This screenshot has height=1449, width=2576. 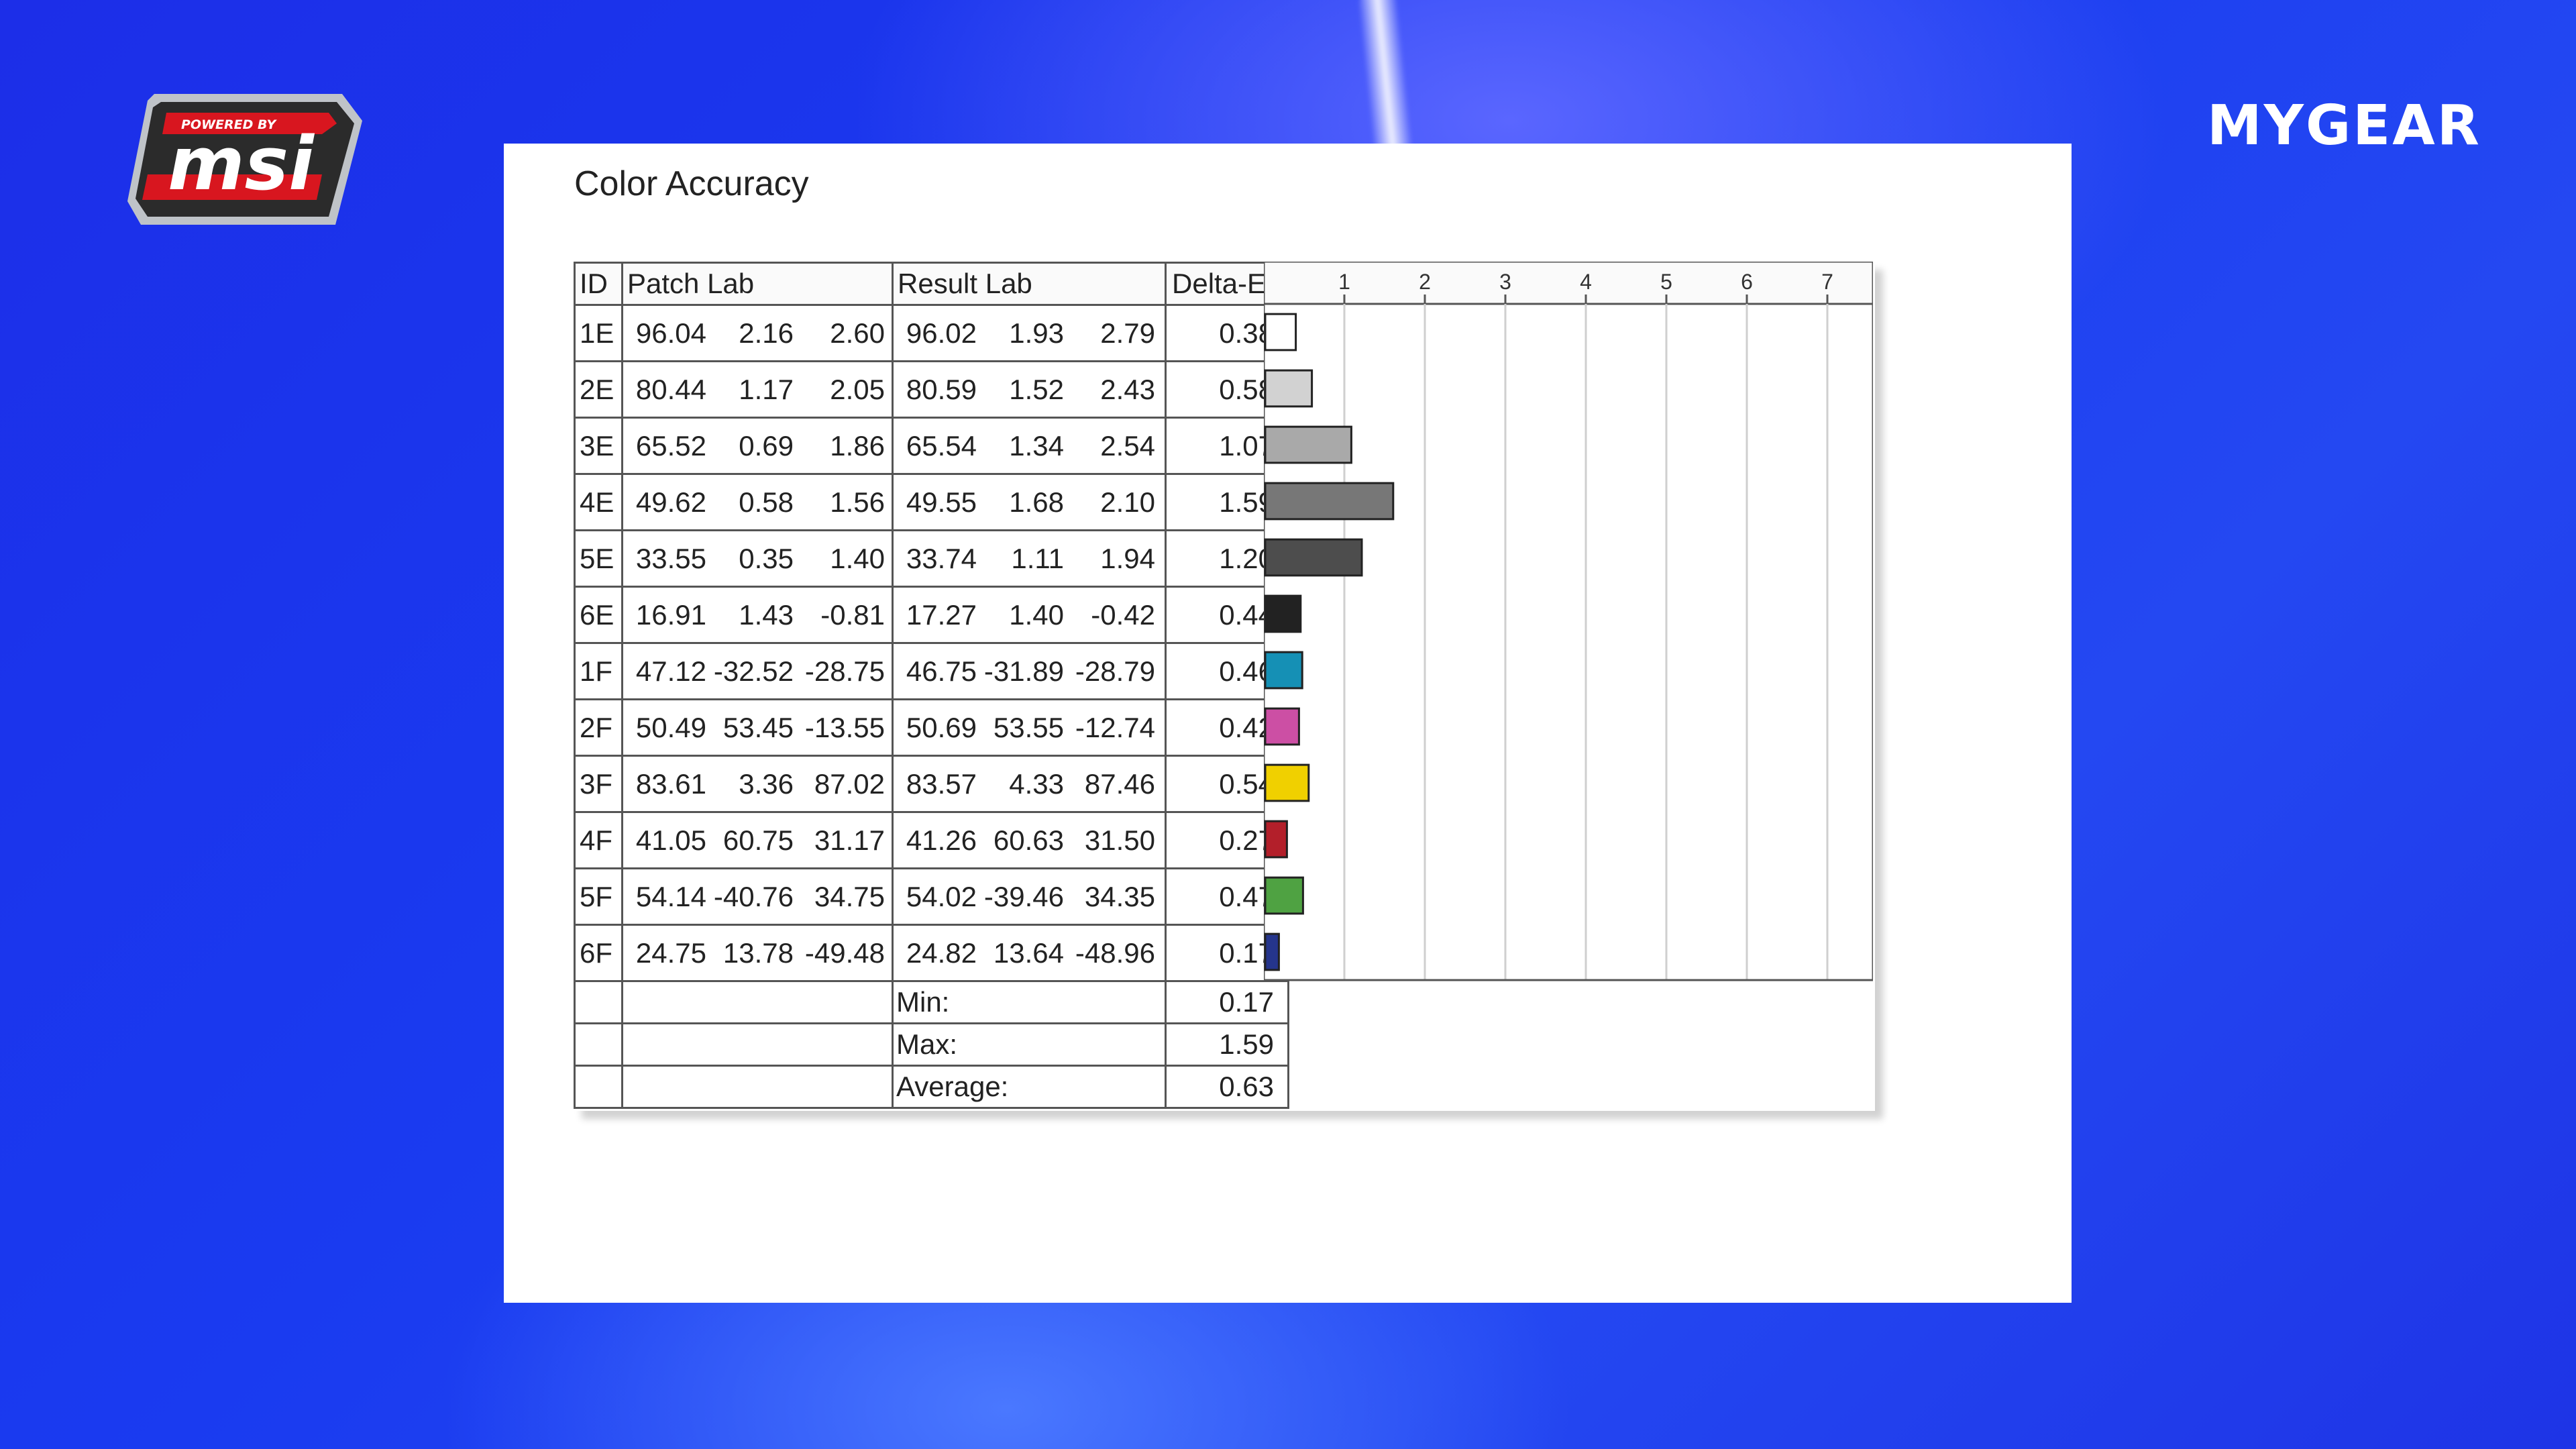 What do you see at coordinates (753, 671) in the screenshot?
I see `patch-lab-value: -32.52` at bounding box center [753, 671].